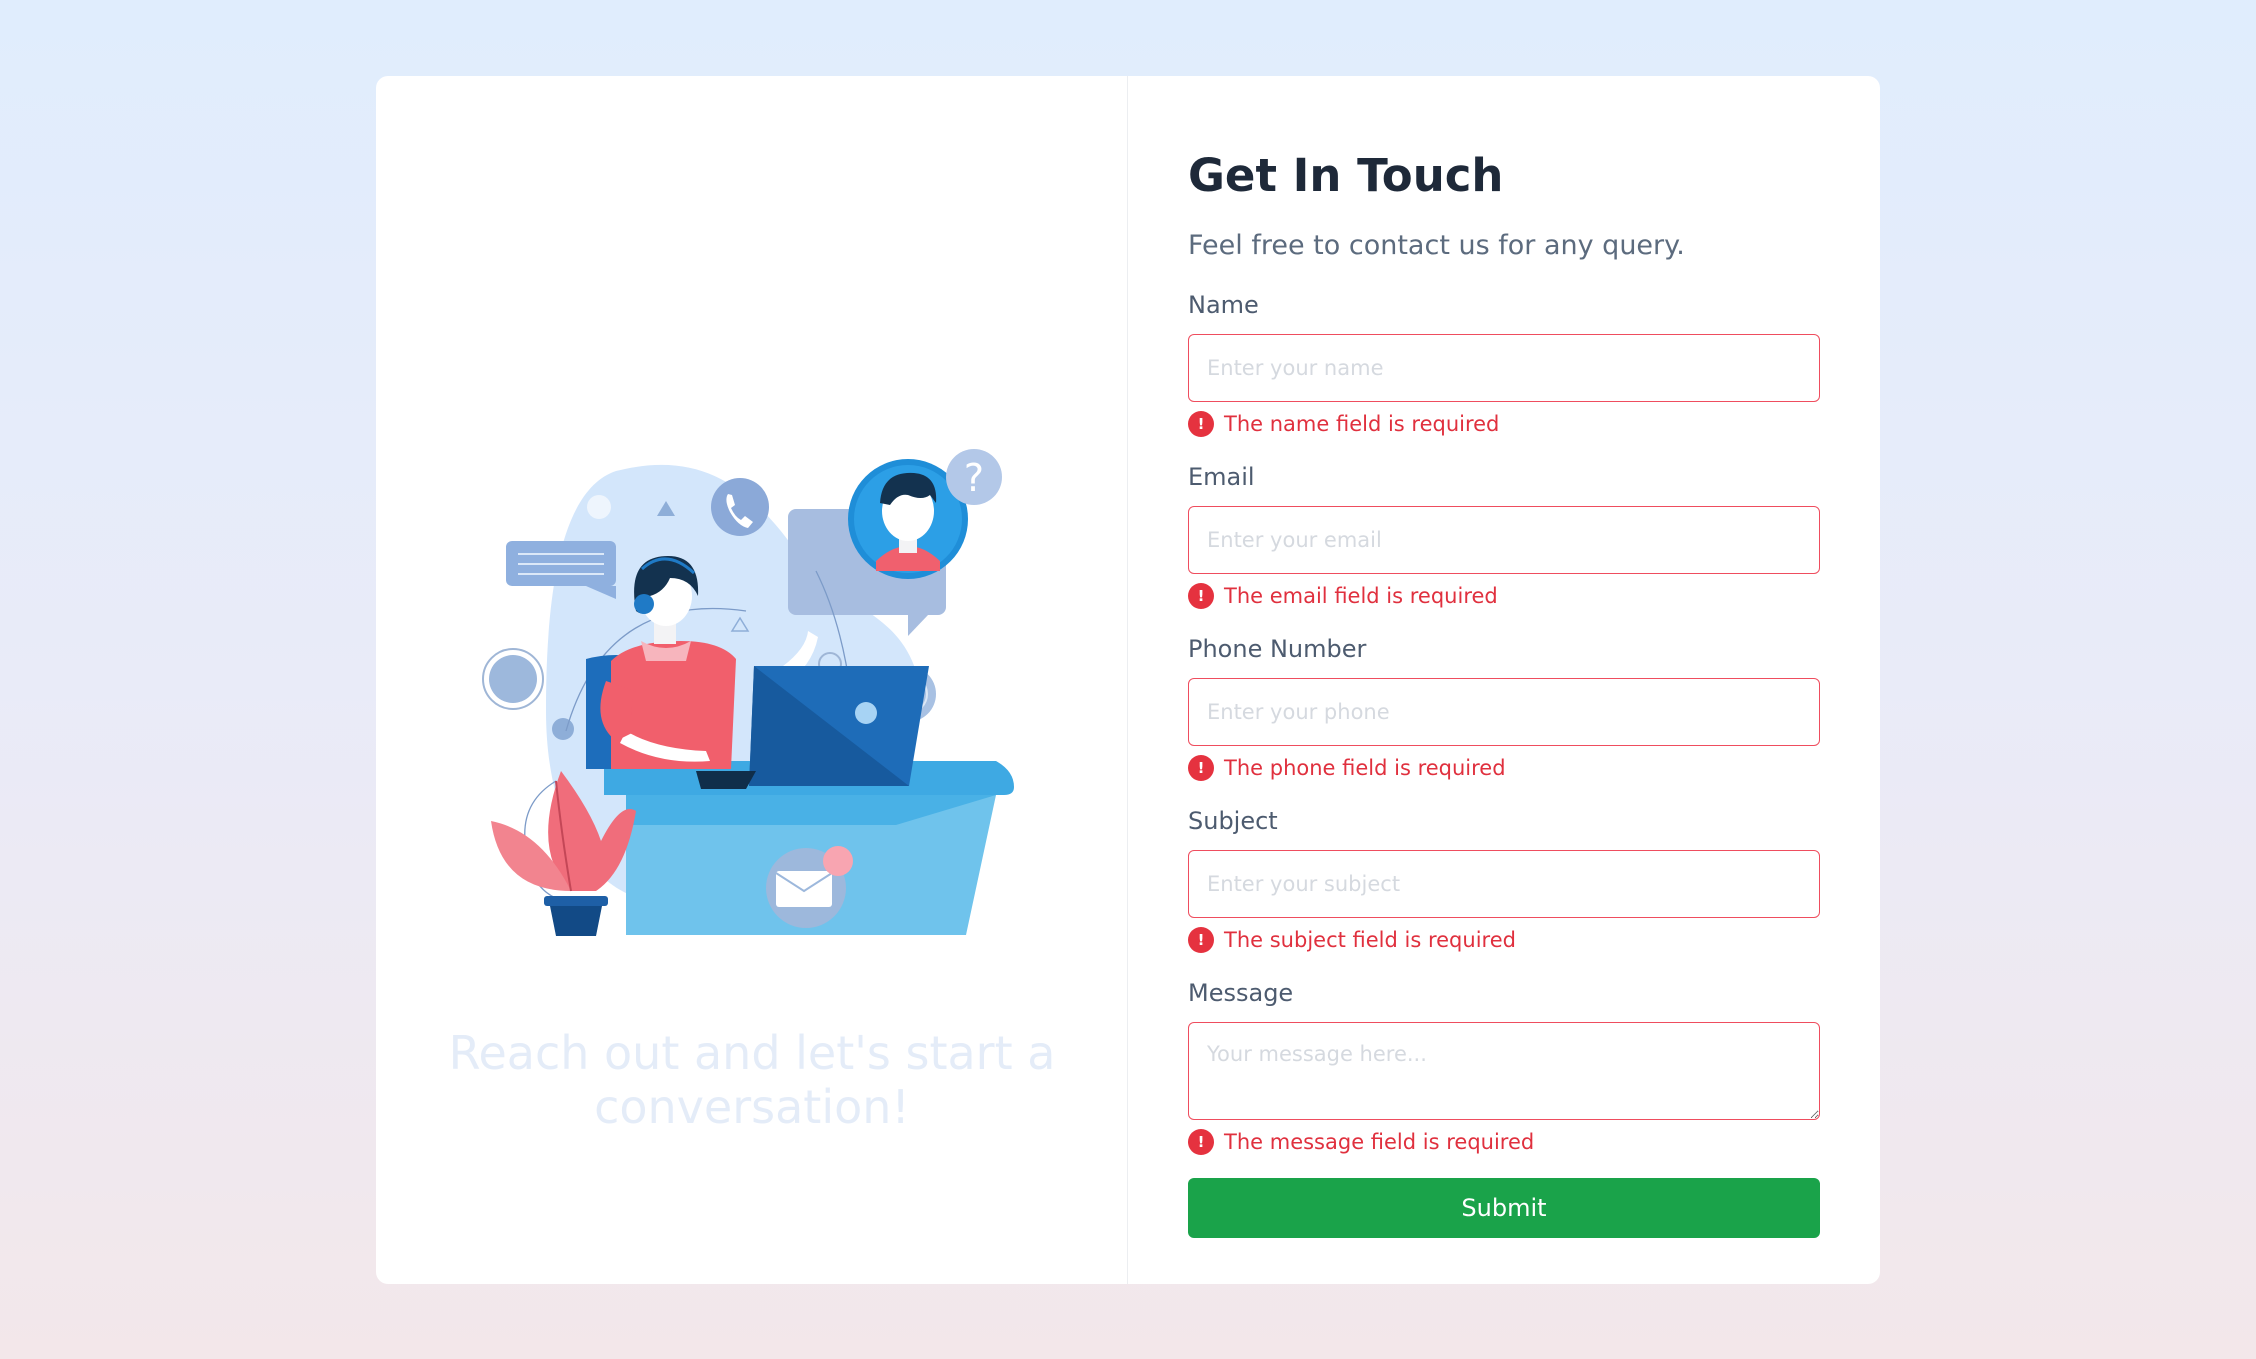 The height and width of the screenshot is (1359, 2256). I want to click on page-subtitle: Feel free to contact us for any query., so click(1436, 245).